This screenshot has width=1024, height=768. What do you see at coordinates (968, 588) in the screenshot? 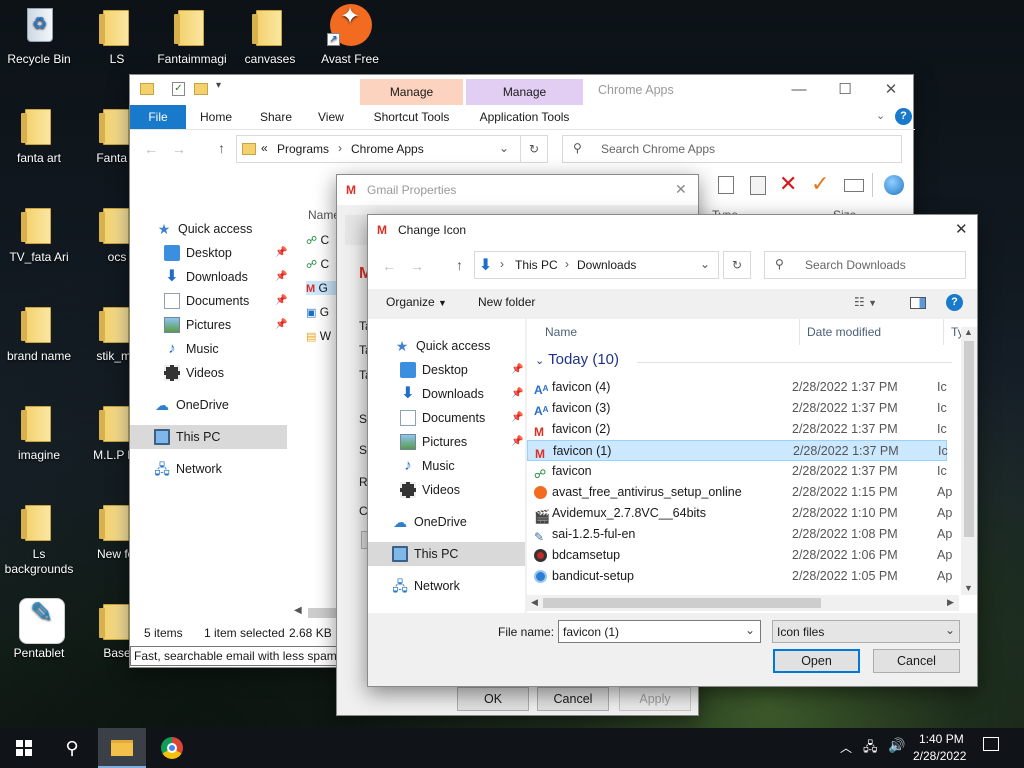
I see `scroll-down-icon: ▼` at bounding box center [968, 588].